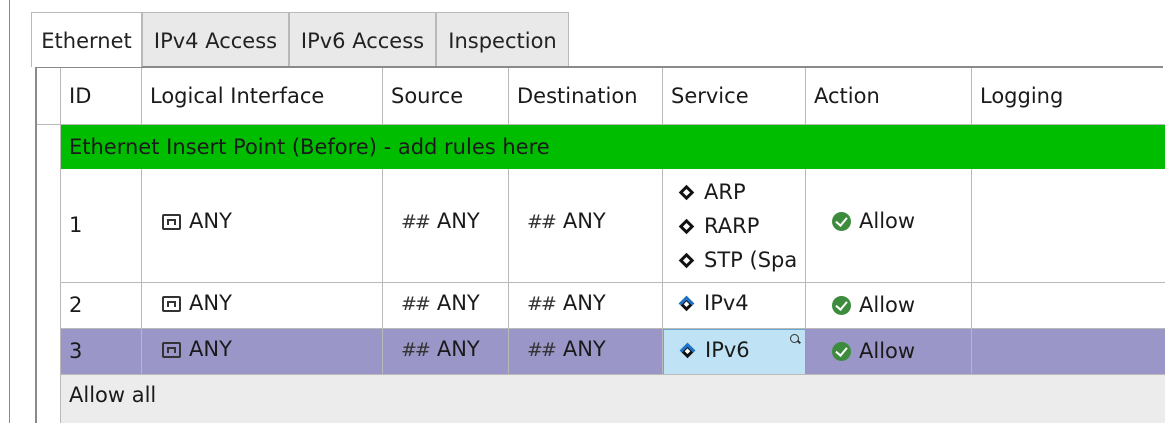 This screenshot has height=423, width=1165. What do you see at coordinates (9, 211) in the screenshot?
I see `left-accent-line` at bounding box center [9, 211].